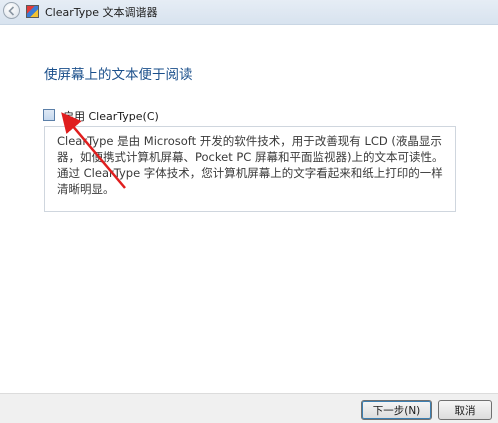  What do you see at coordinates (249, 12) in the screenshot?
I see `title-bar: ClearType 文本调谐器` at bounding box center [249, 12].